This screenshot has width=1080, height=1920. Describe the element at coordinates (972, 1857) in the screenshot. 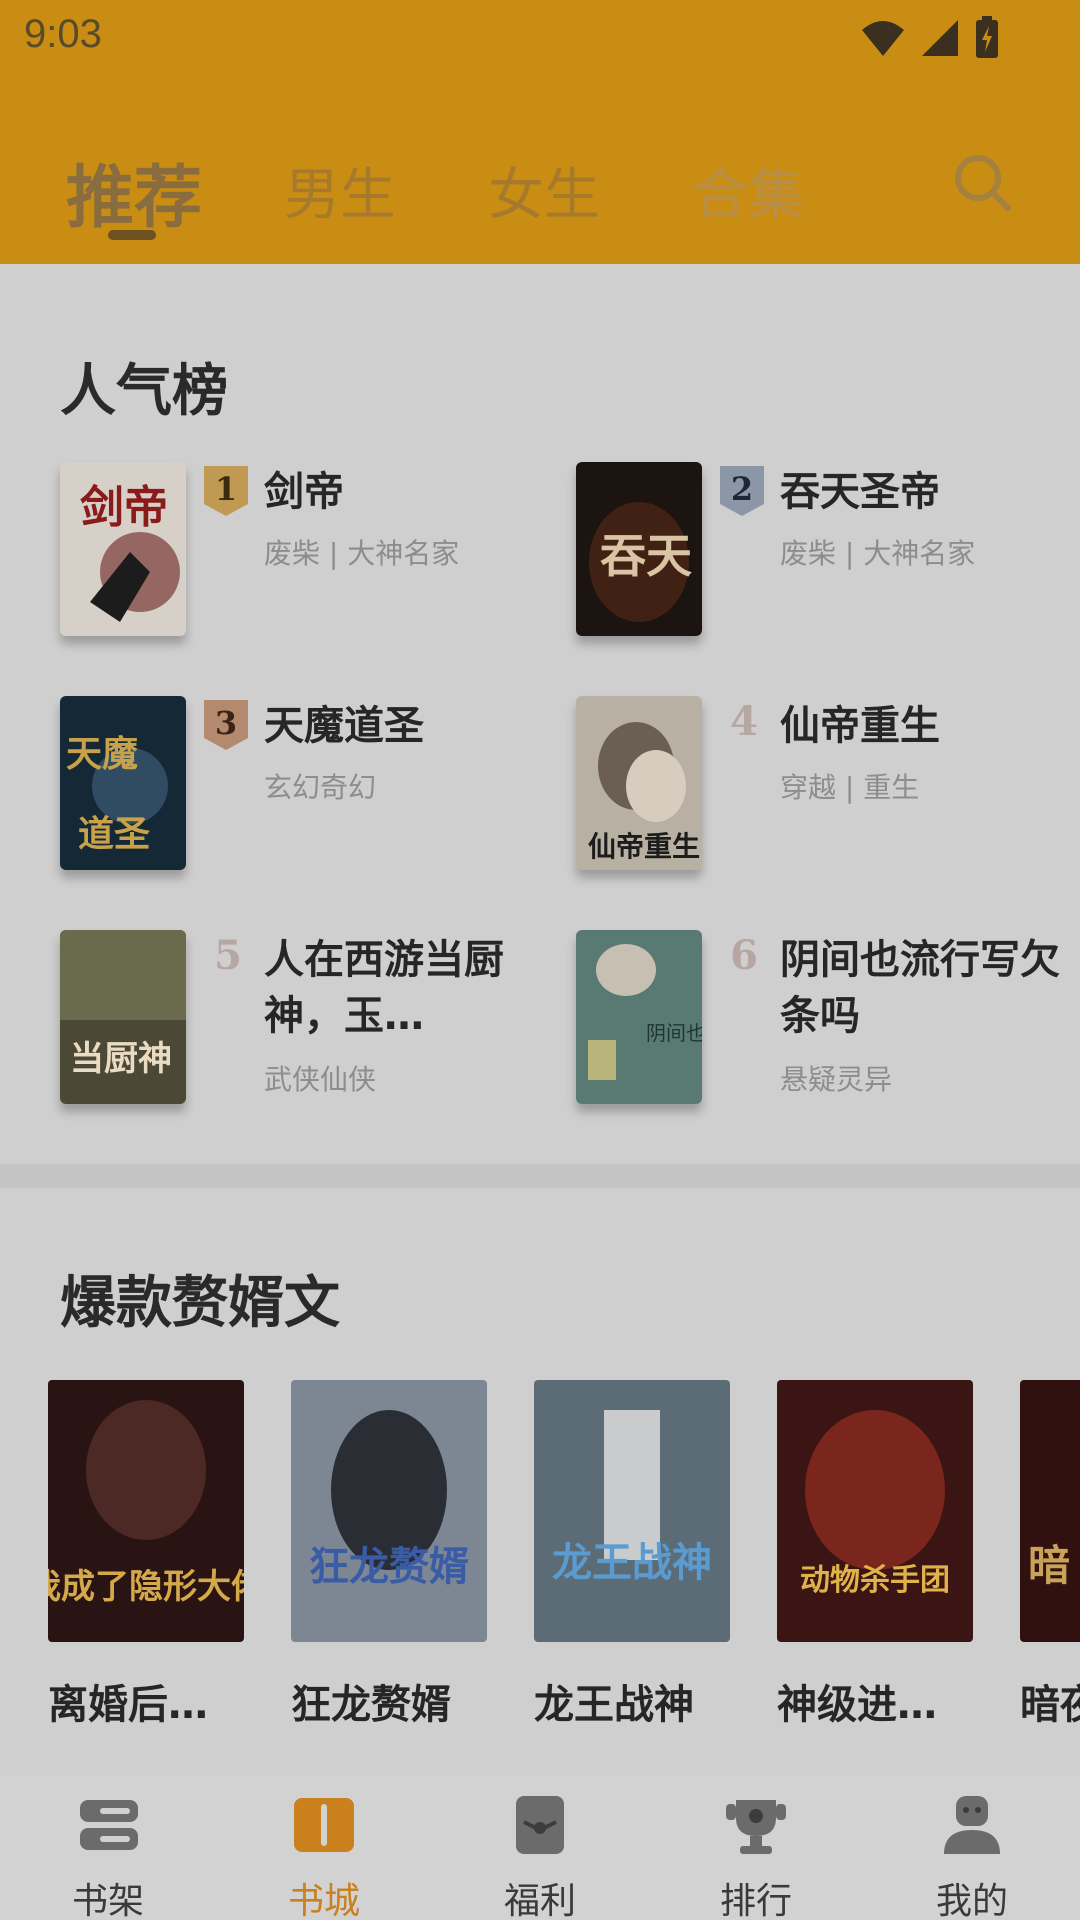

I see `nav-profile: 我的` at that location.